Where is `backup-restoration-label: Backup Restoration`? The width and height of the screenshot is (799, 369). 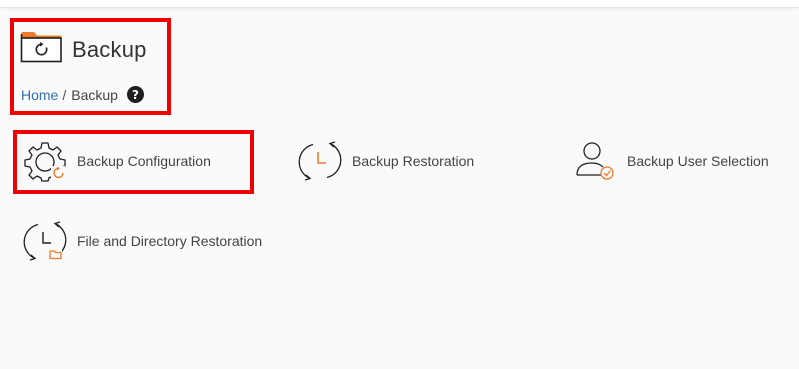
backup-restoration-label: Backup Restoration is located at coordinates (413, 161).